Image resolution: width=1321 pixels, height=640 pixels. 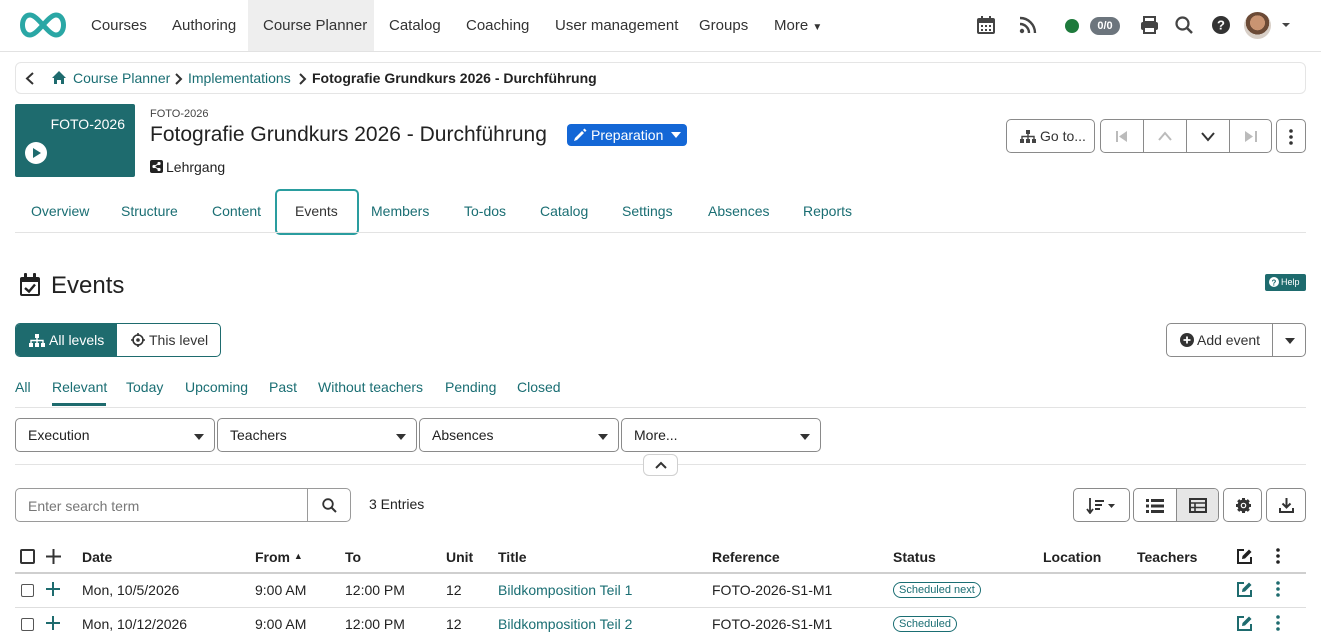 What do you see at coordinates (564, 211) in the screenshot?
I see `tab-catalog: Catalog` at bounding box center [564, 211].